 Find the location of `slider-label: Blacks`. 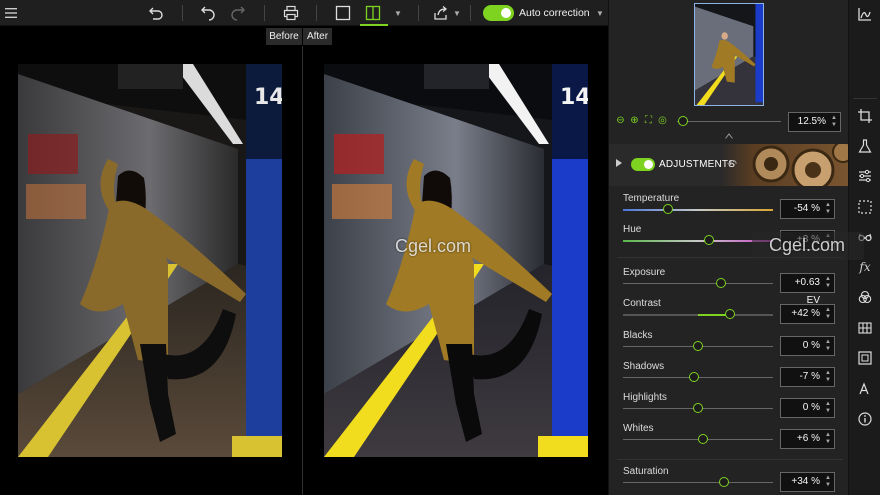

slider-label: Blacks is located at coordinates (638, 335).